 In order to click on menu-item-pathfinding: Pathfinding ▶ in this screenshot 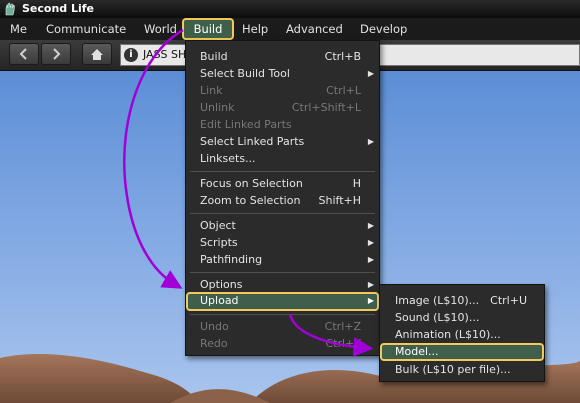, I will do `click(282, 259)`.